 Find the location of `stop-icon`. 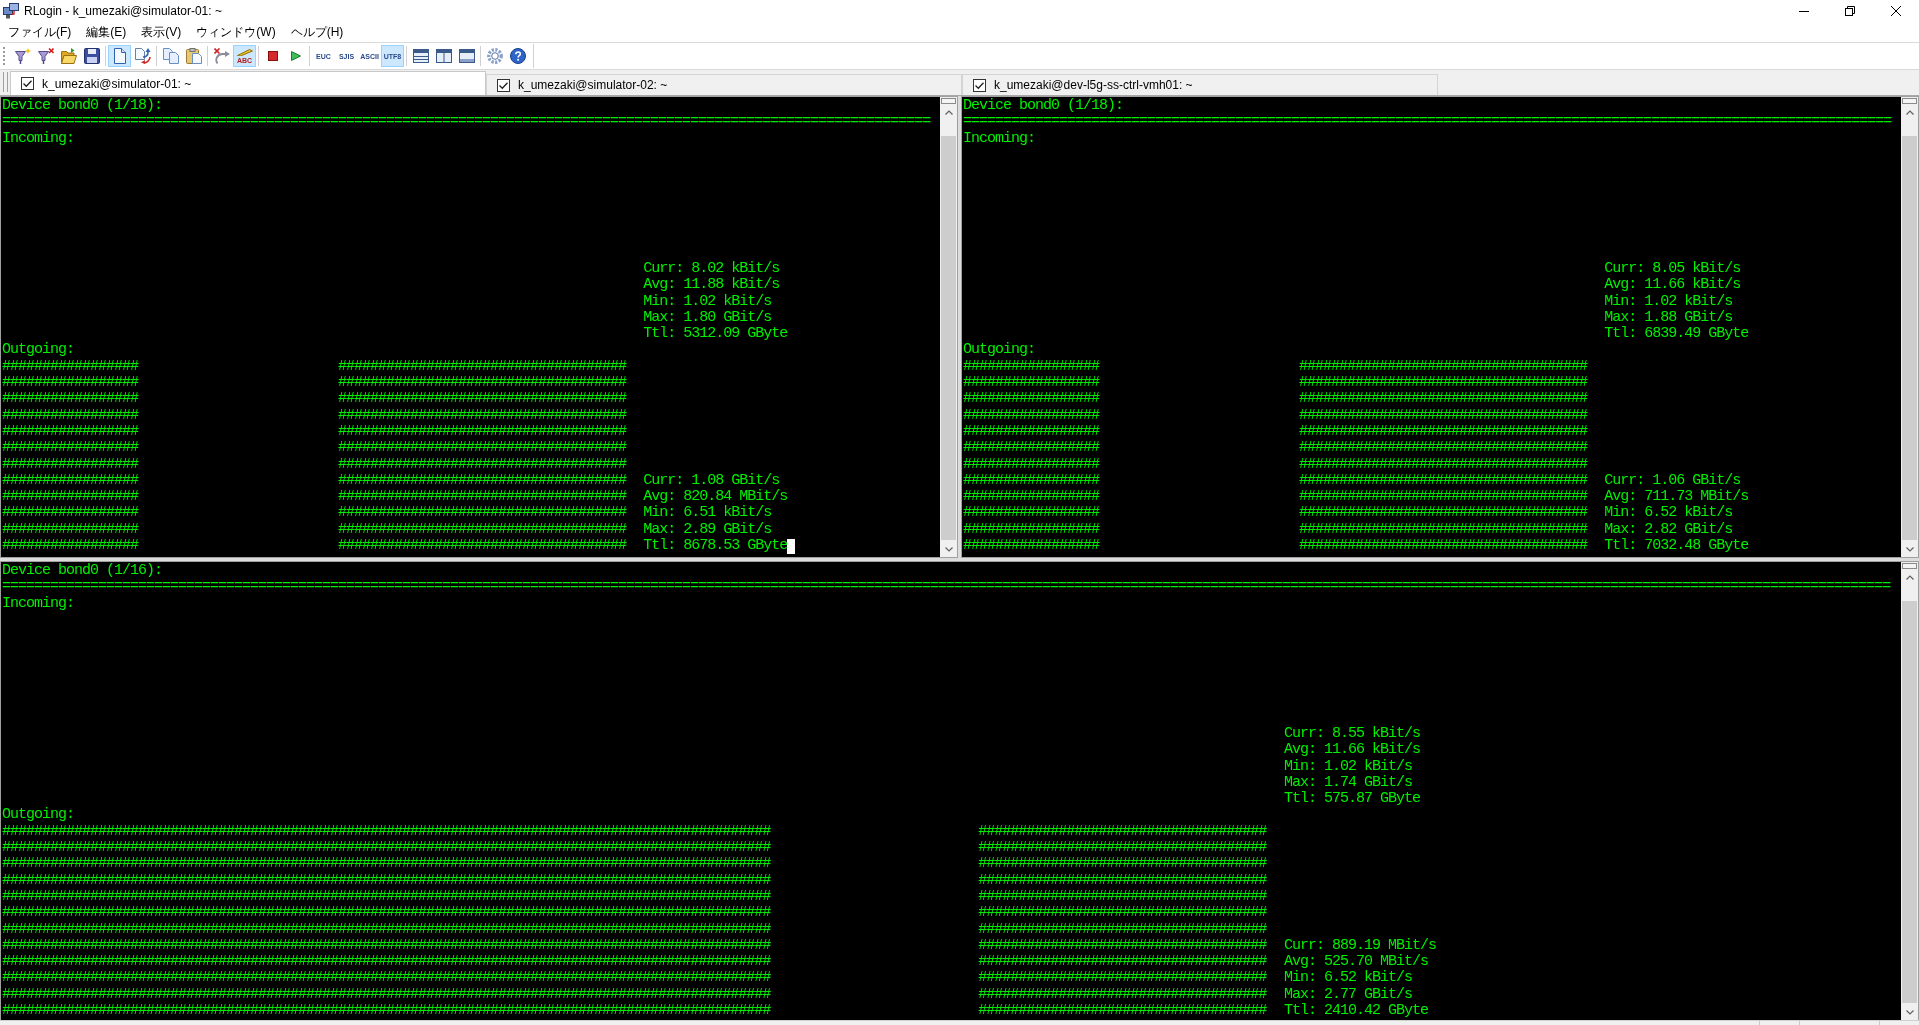

stop-icon is located at coordinates (272, 56).